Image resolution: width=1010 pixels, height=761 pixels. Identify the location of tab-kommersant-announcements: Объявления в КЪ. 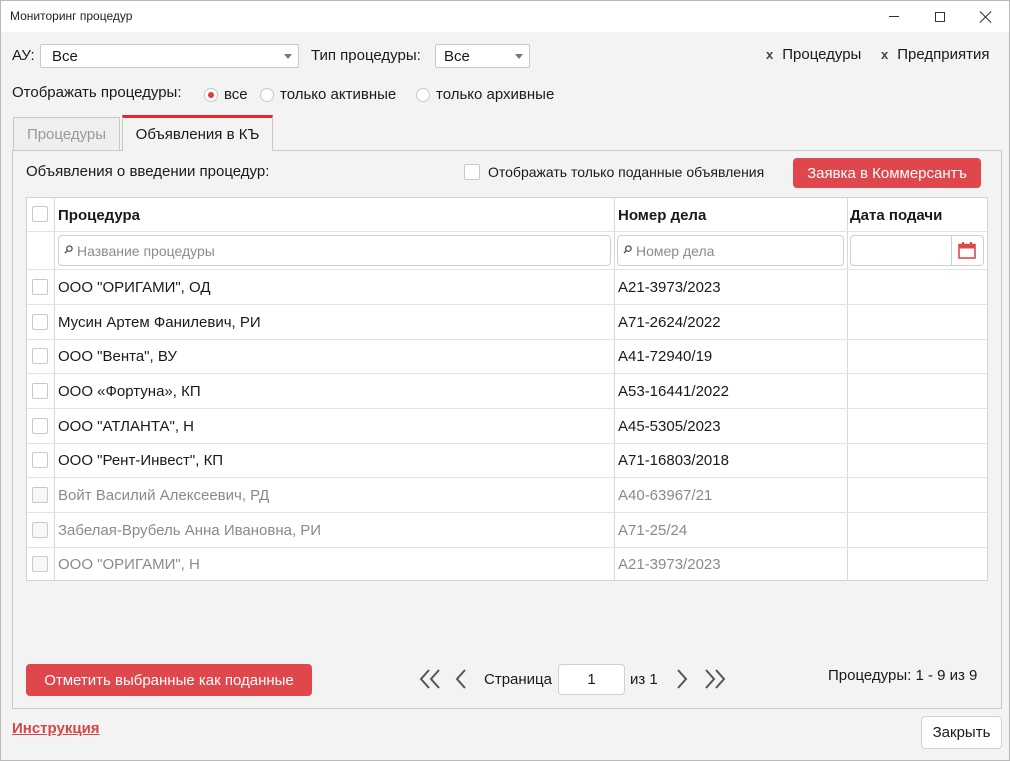
(197, 133).